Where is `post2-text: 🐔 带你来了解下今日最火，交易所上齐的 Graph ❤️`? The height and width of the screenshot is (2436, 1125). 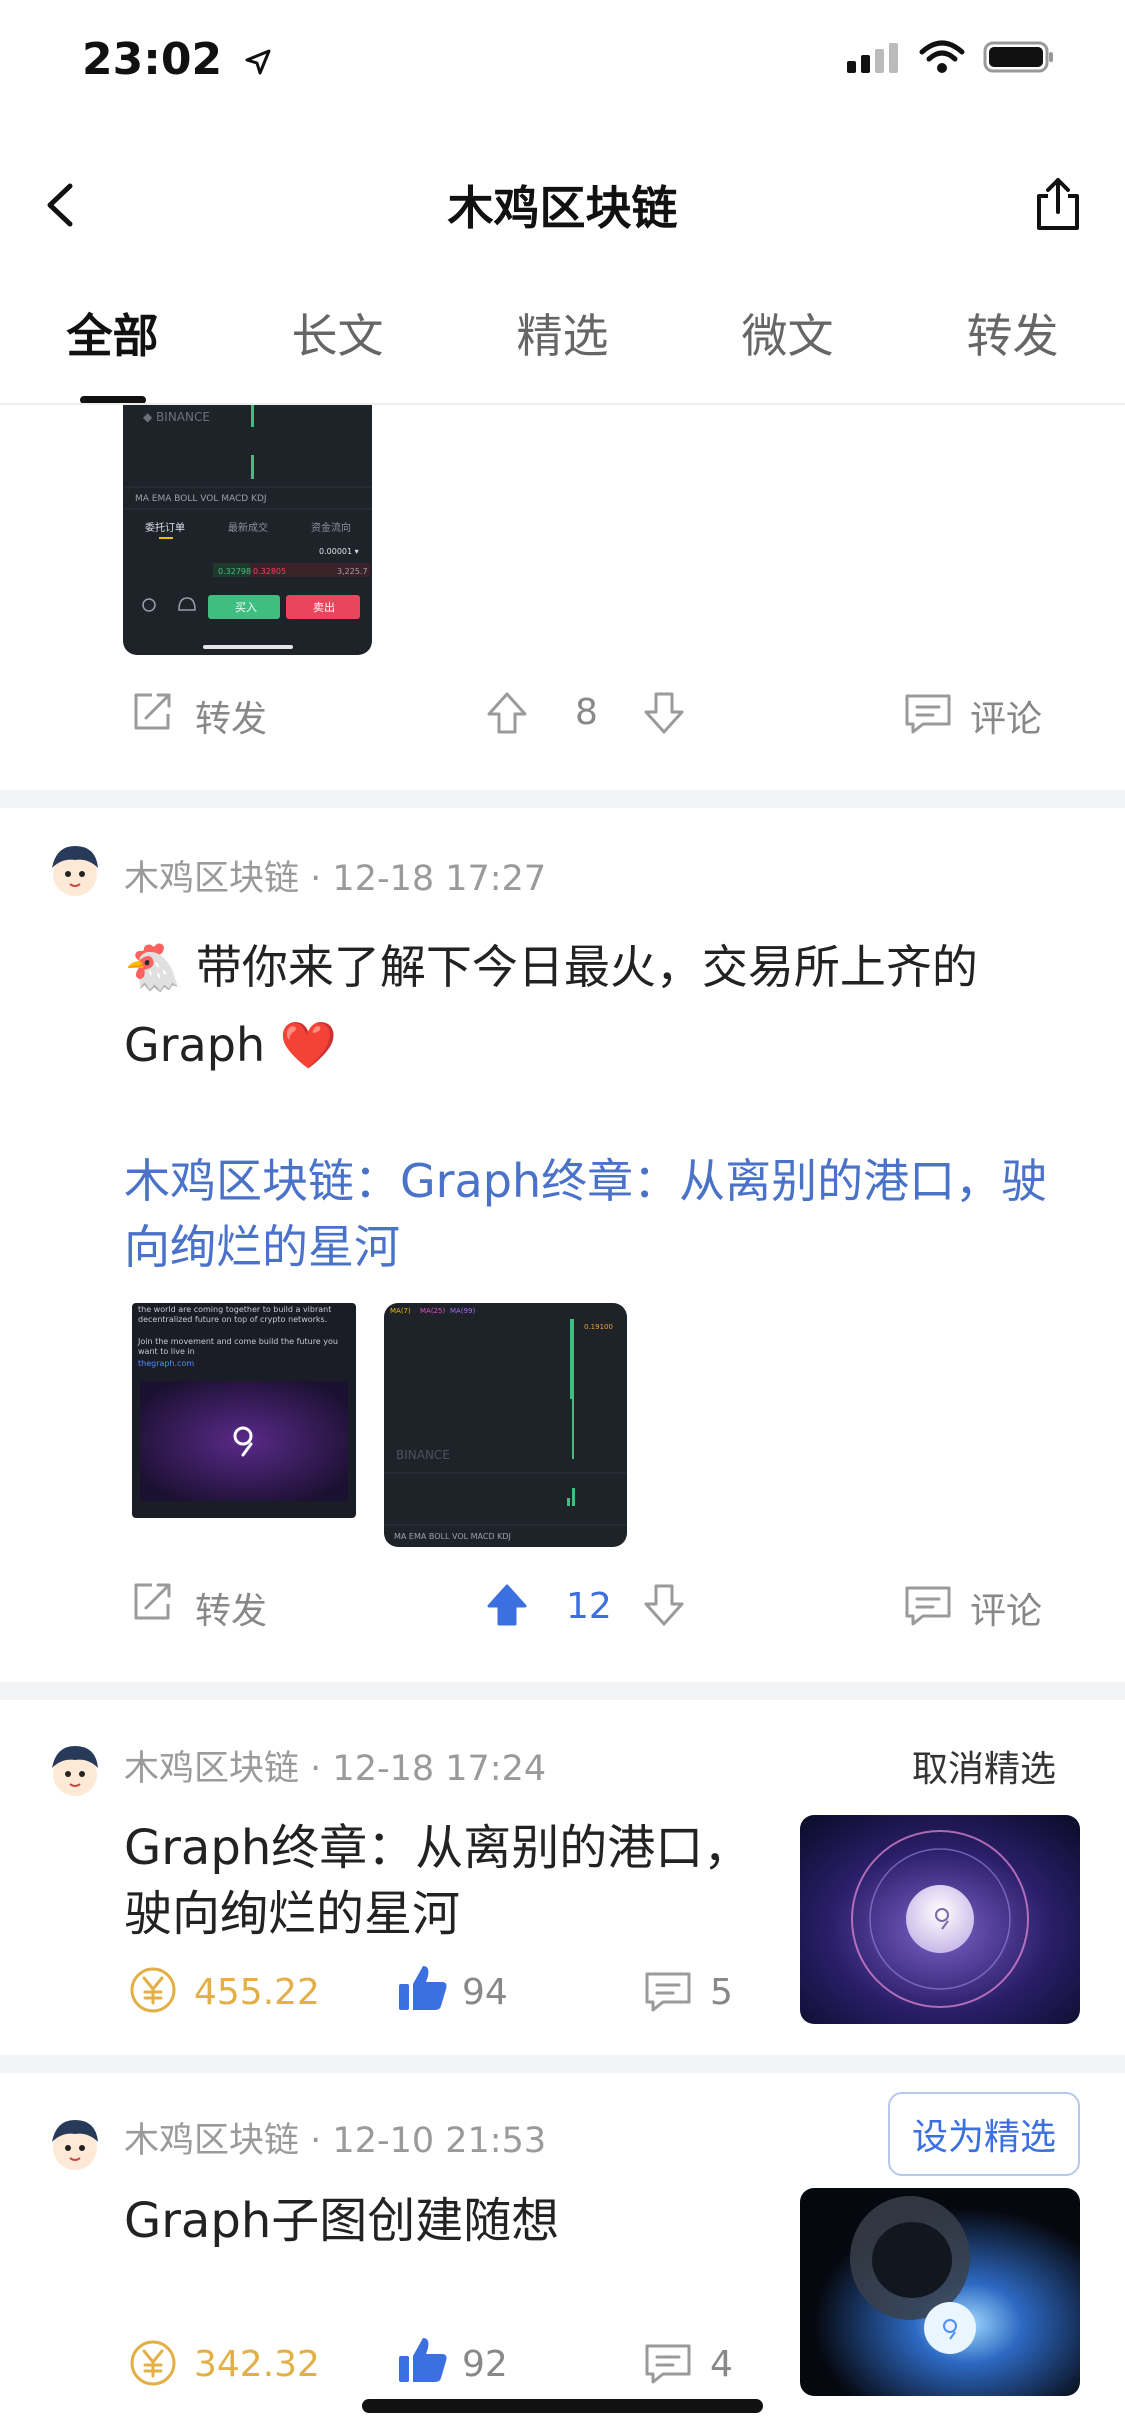 post2-text: 🐔 带你来了解下今日最火，交易所上齐的 Graph ❤️ is located at coordinates (604, 1006).